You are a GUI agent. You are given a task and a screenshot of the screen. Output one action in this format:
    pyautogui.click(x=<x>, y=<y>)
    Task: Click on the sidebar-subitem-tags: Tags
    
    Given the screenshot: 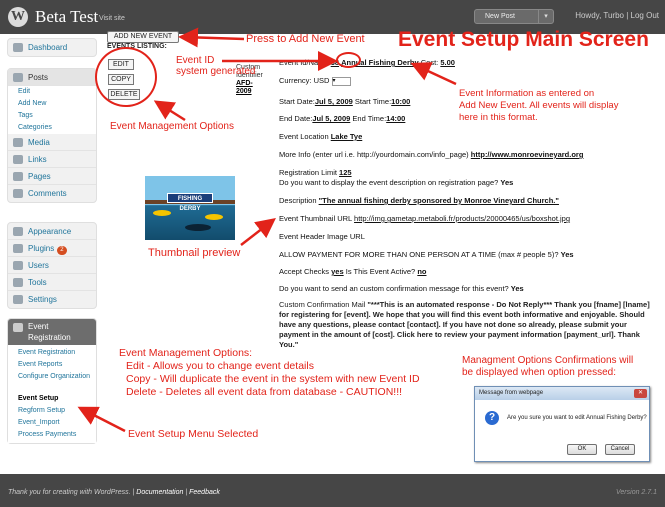 What is the action you would take?
    pyautogui.click(x=52, y=116)
    